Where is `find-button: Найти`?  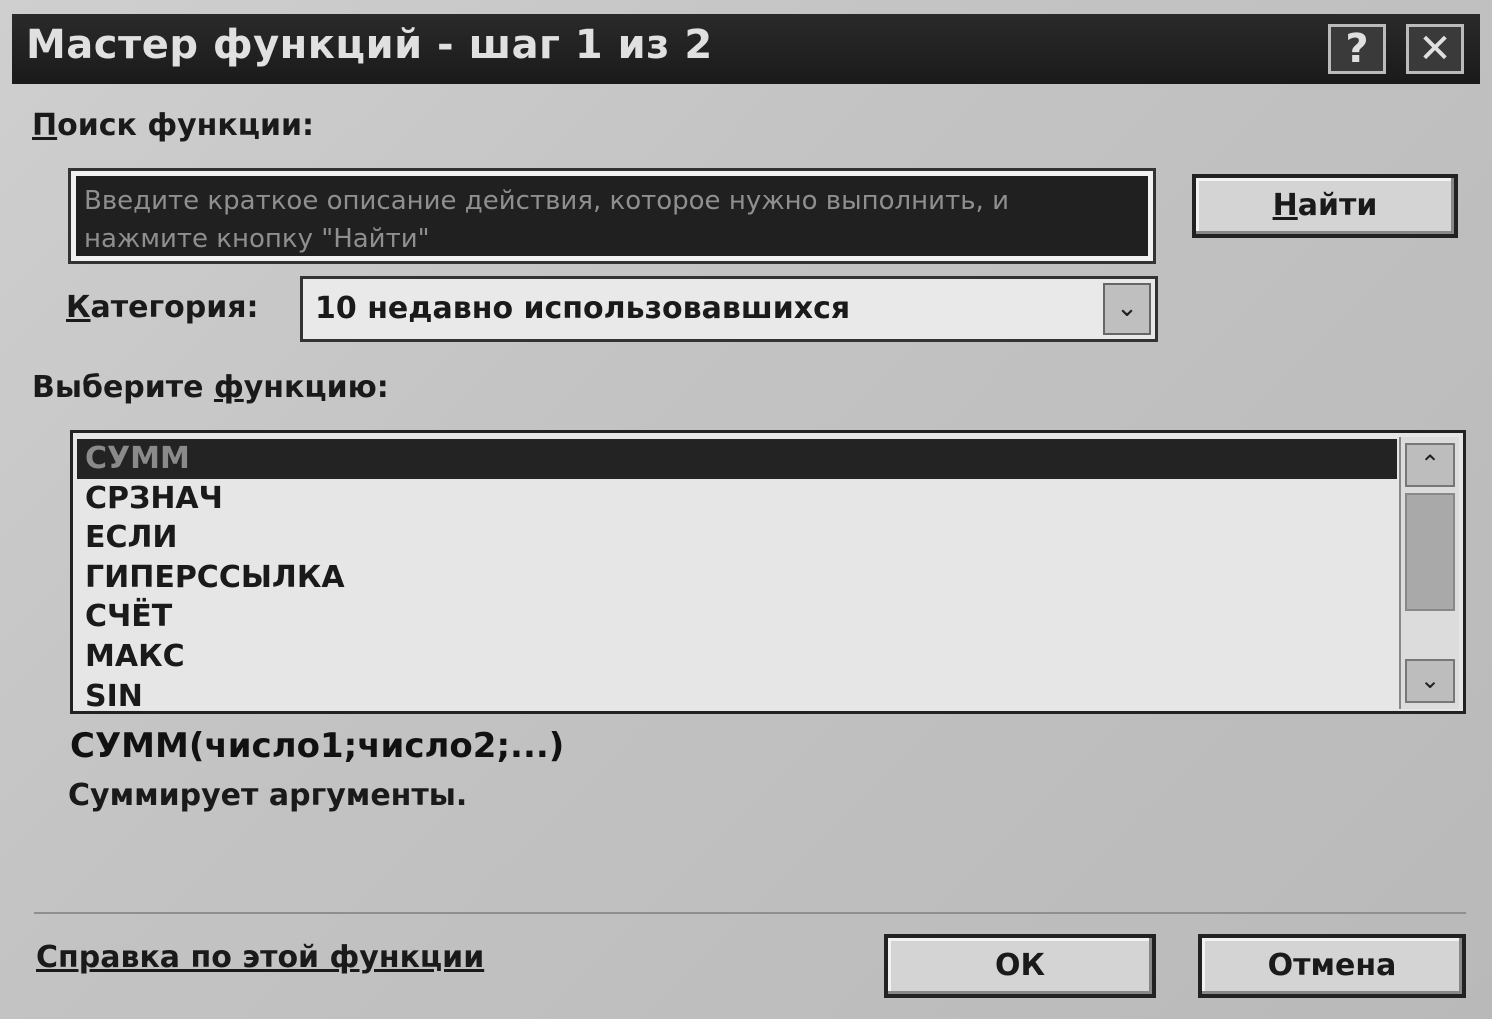 find-button: Найти is located at coordinates (1325, 206).